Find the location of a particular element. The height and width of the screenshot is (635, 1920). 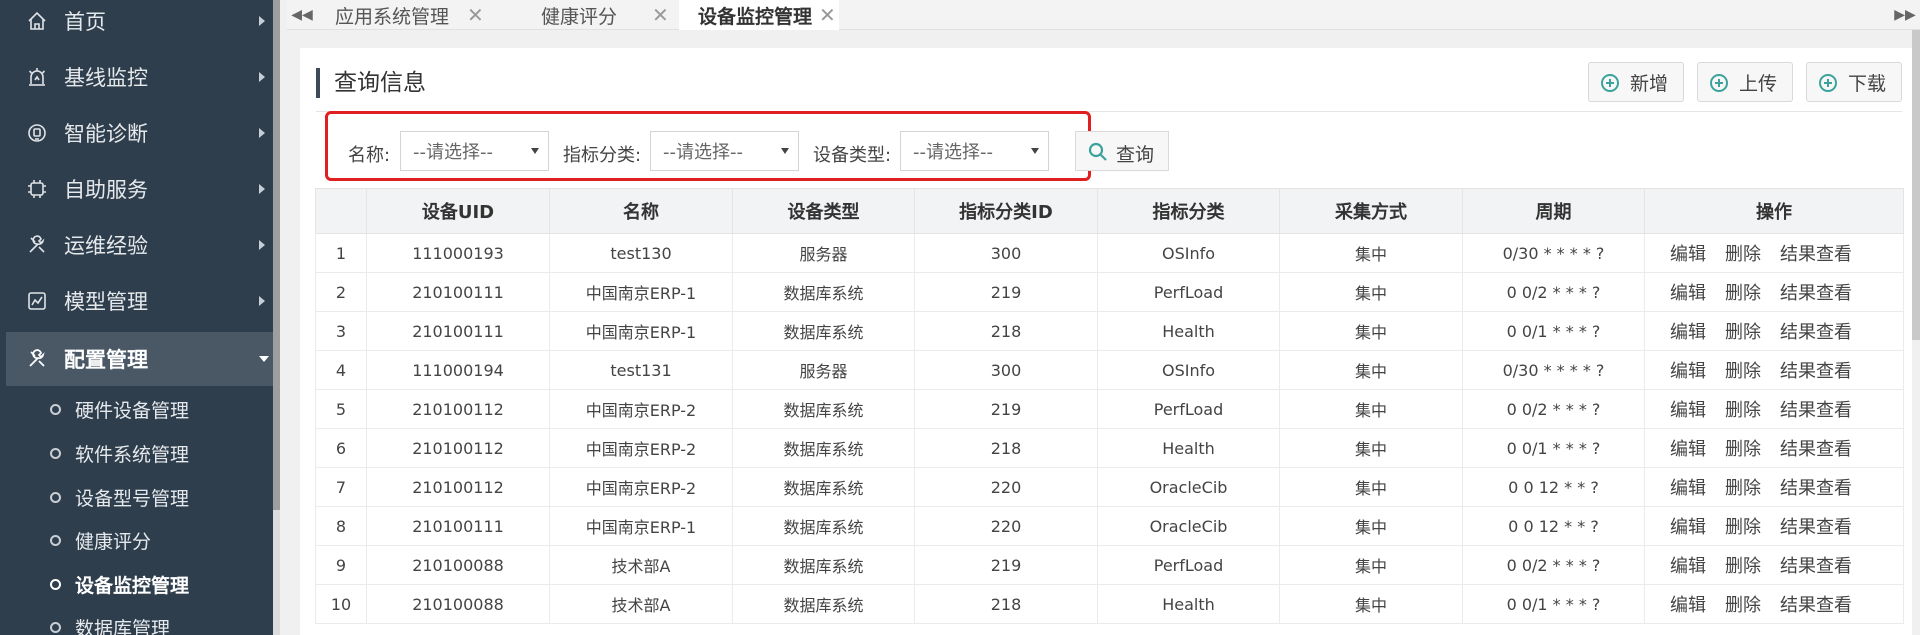

config-tools-icon is located at coordinates (37, 359).